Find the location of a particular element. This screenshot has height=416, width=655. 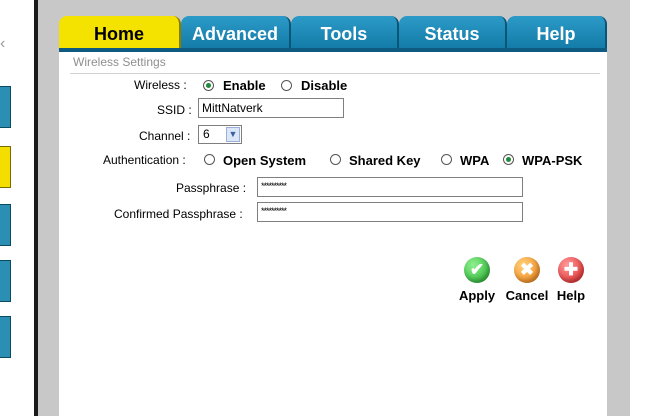

auth-wpa-psk-label: WPA-PSK is located at coordinates (552, 160).